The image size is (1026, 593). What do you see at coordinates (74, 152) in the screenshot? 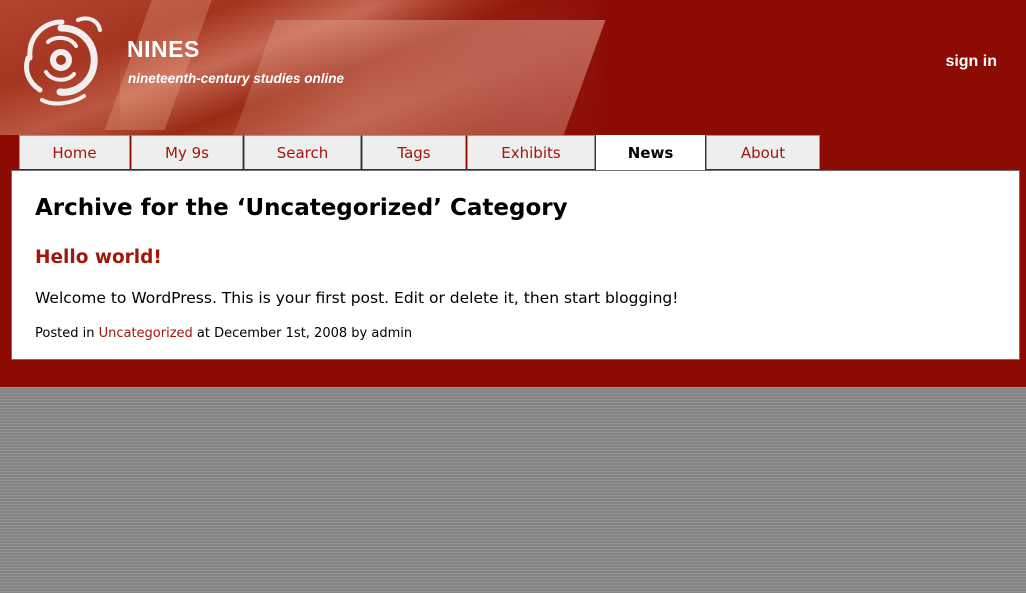
I see `tab-home: Home` at bounding box center [74, 152].